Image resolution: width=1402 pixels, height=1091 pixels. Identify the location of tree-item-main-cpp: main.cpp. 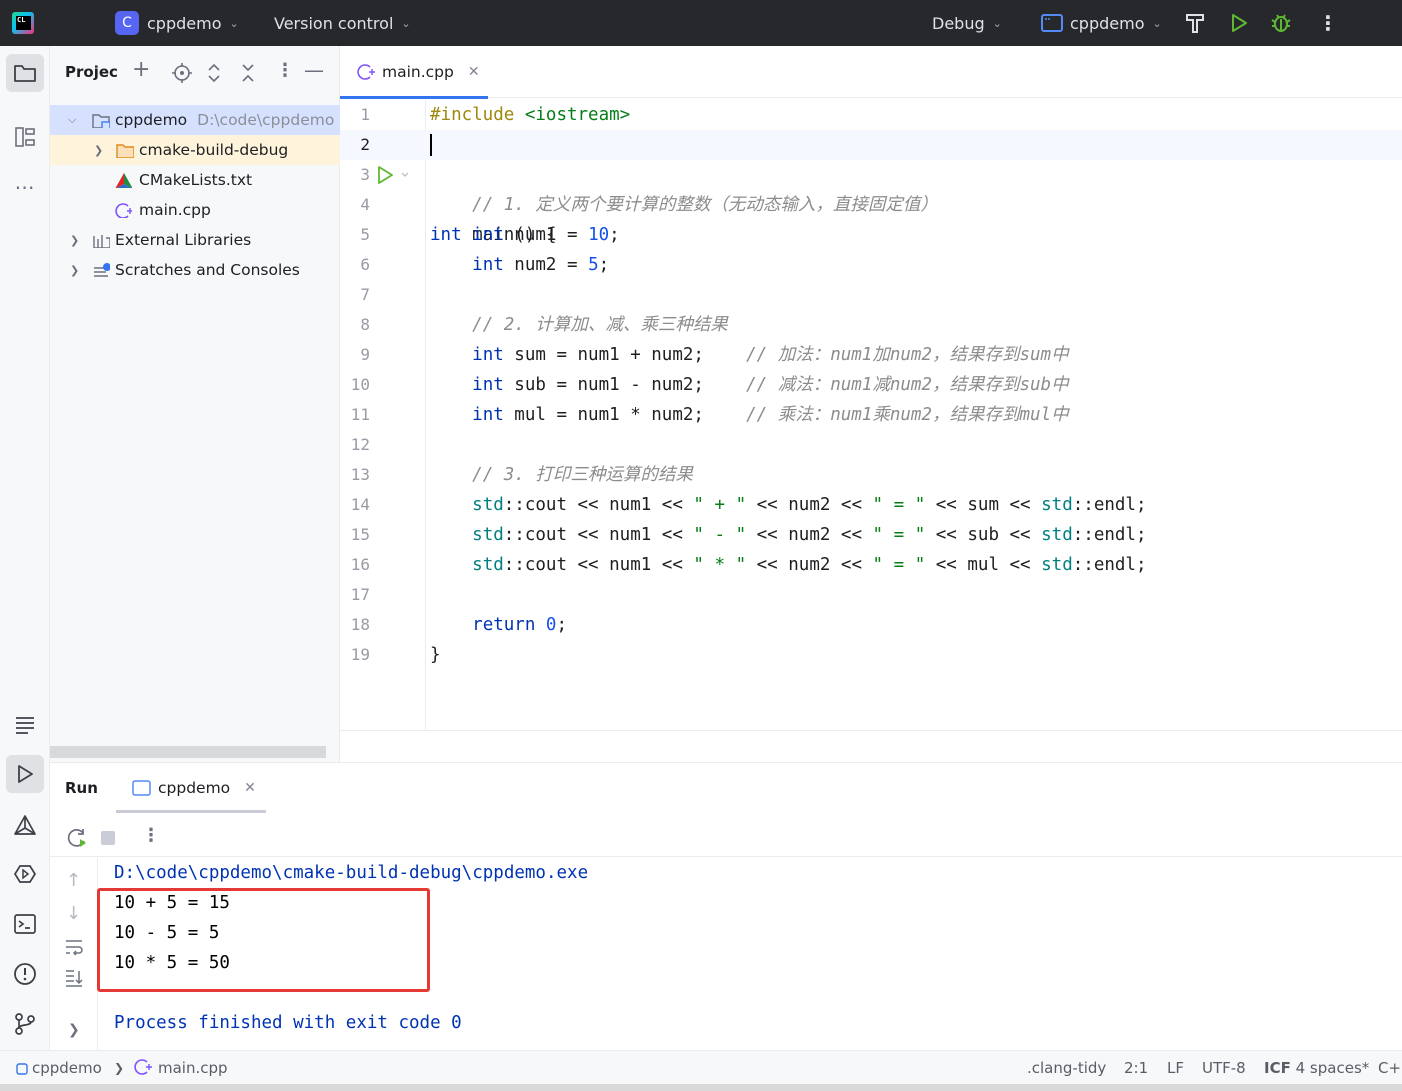
(195, 210).